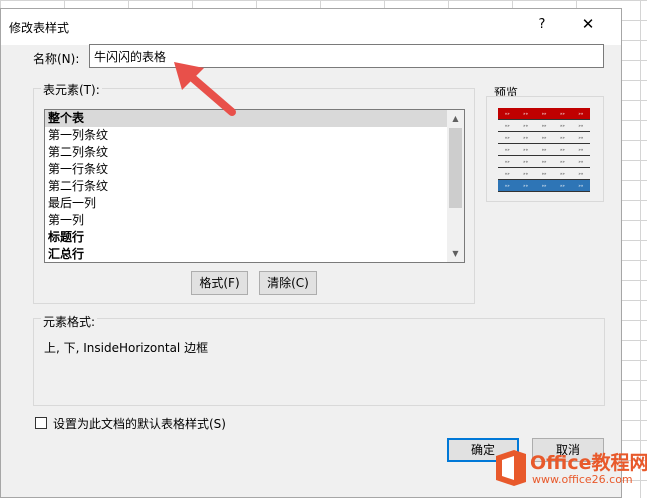 This screenshot has height=498, width=647. What do you see at coordinates (254, 237) in the screenshot?
I see `list-item: 标题行` at bounding box center [254, 237].